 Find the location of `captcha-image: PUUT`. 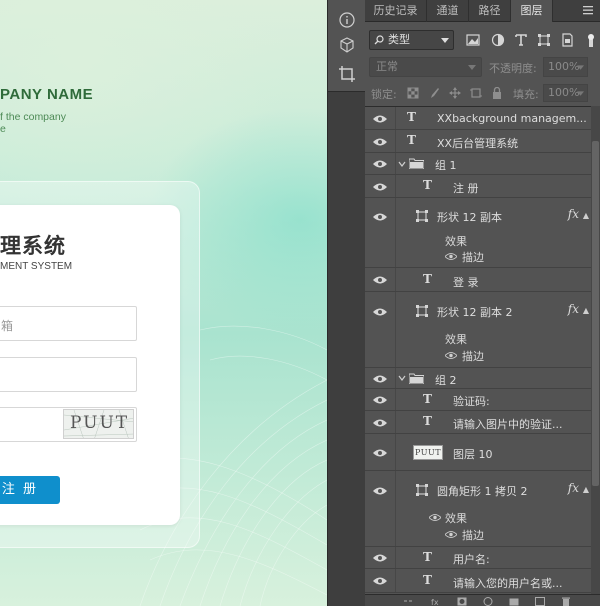

captcha-image: PUUT is located at coordinates (98, 424).